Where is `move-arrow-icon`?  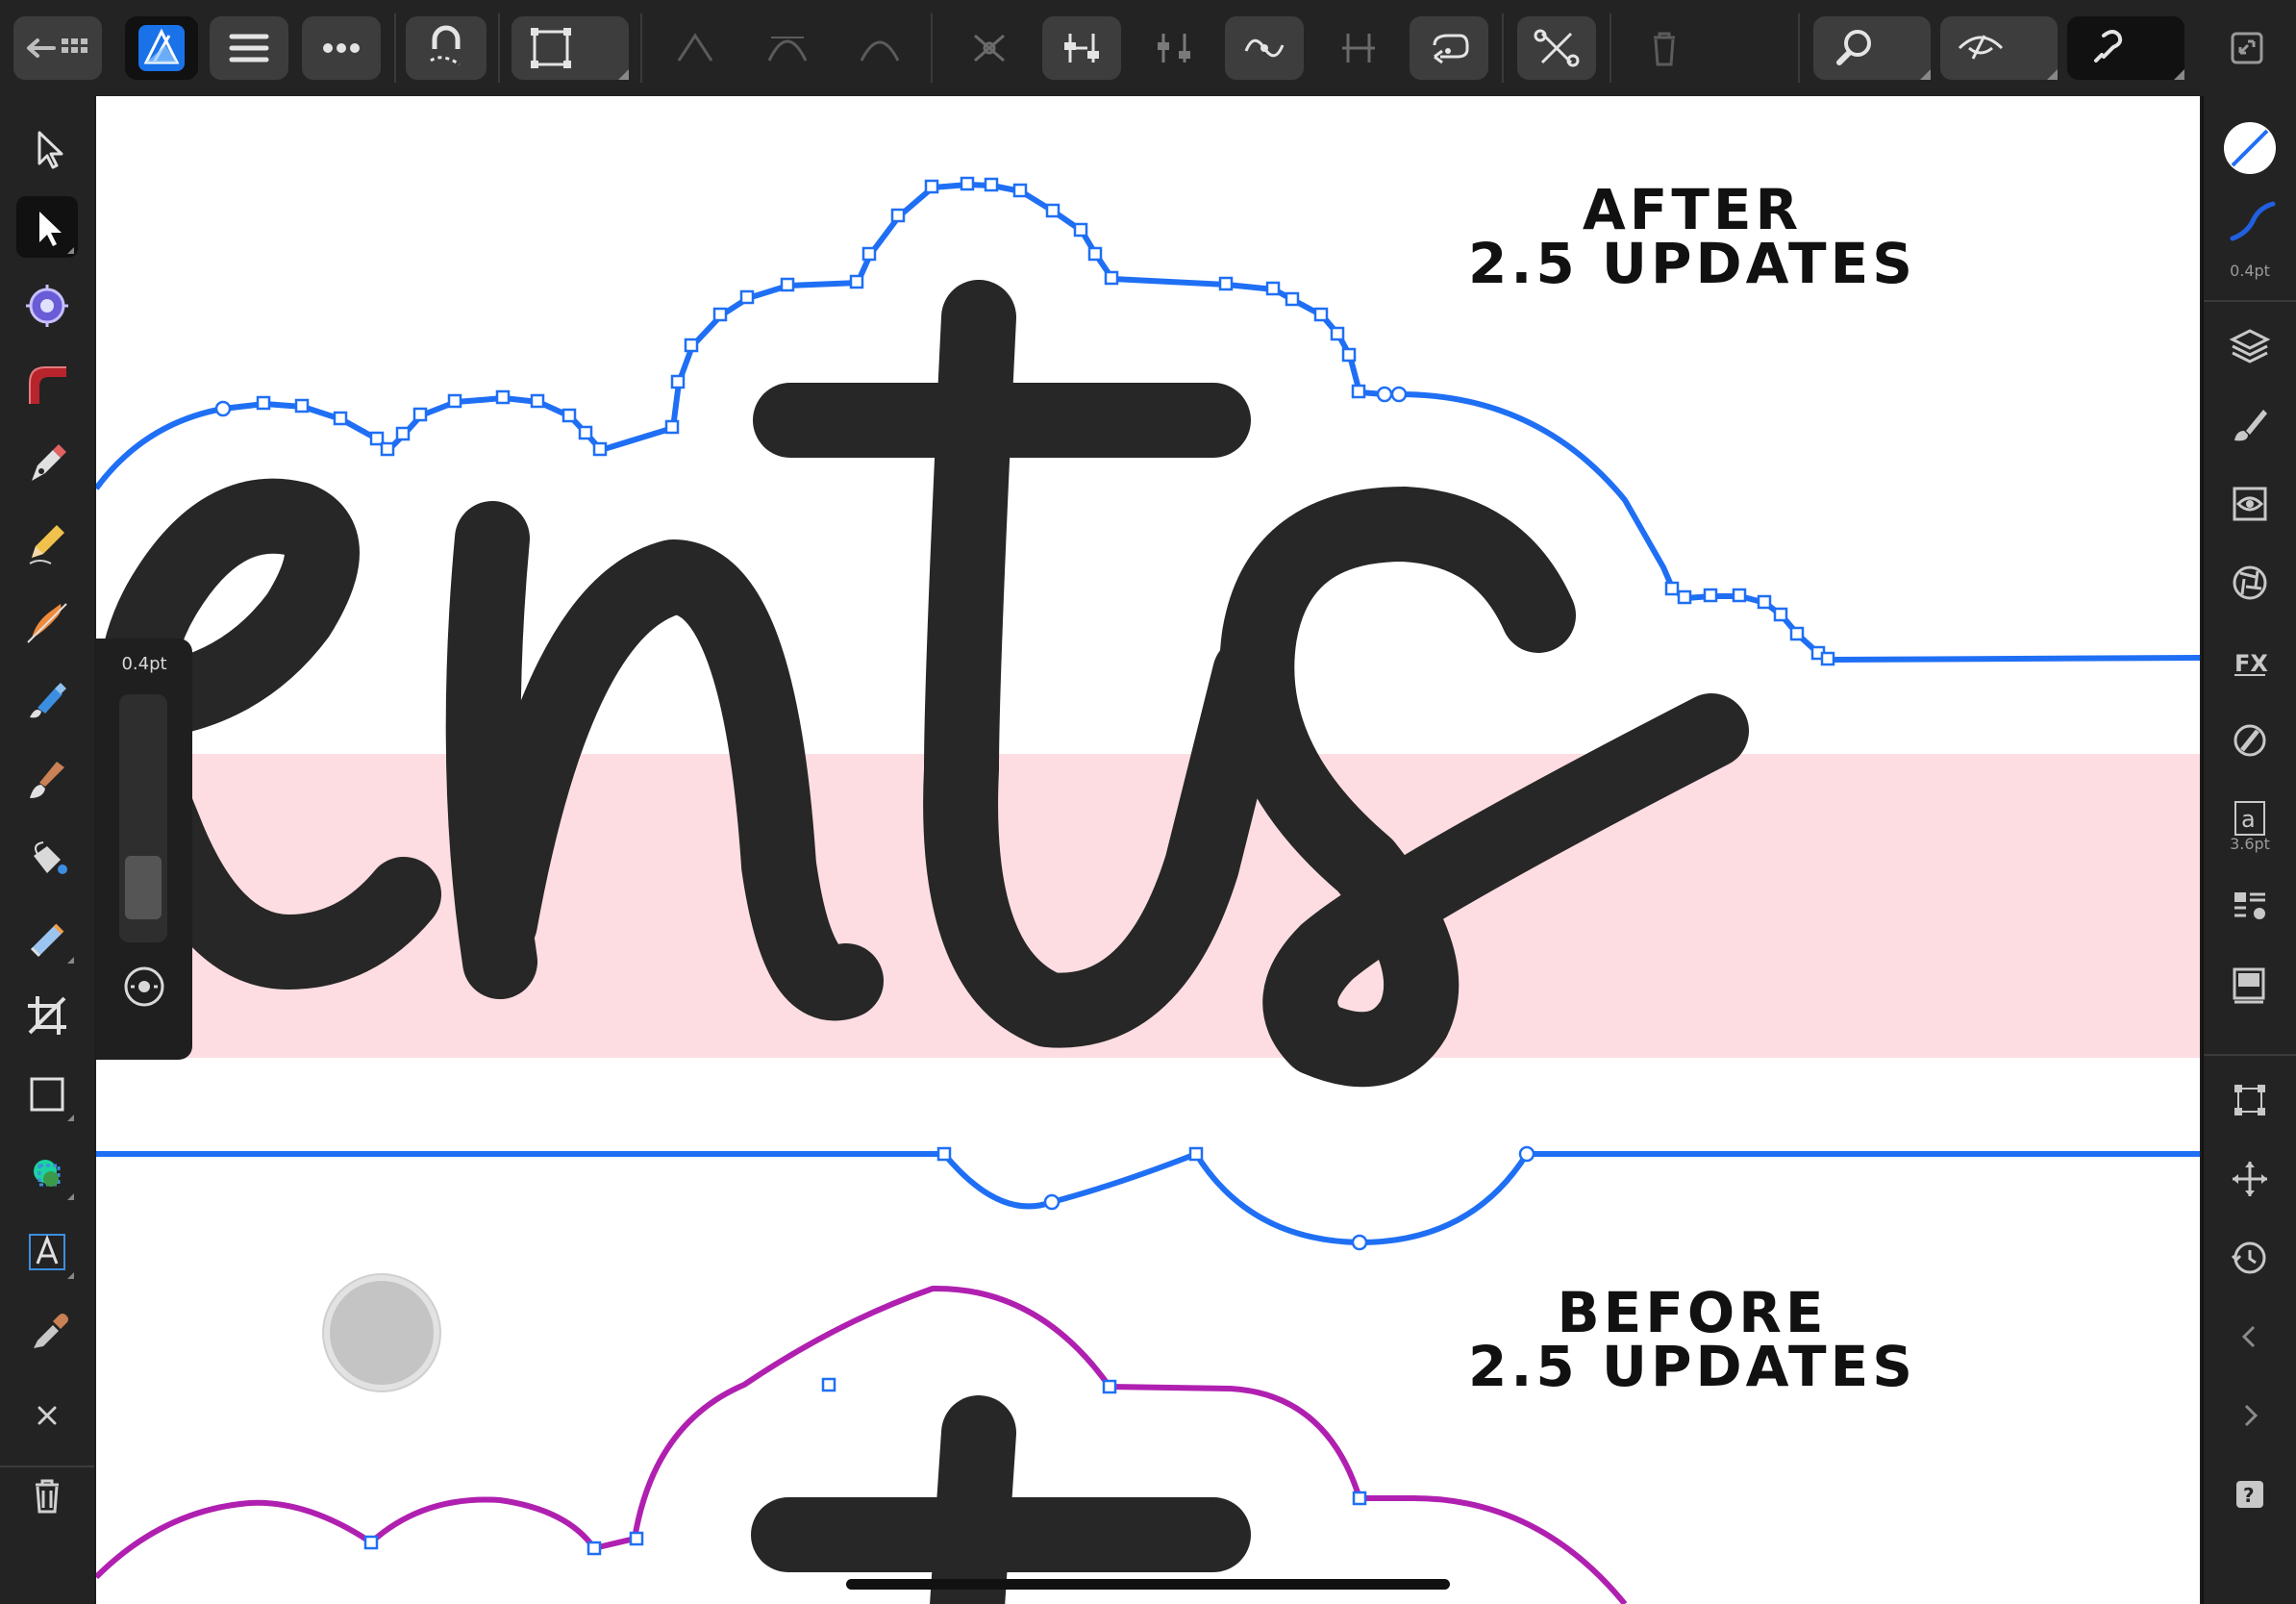 move-arrow-icon is located at coordinates (50, 150).